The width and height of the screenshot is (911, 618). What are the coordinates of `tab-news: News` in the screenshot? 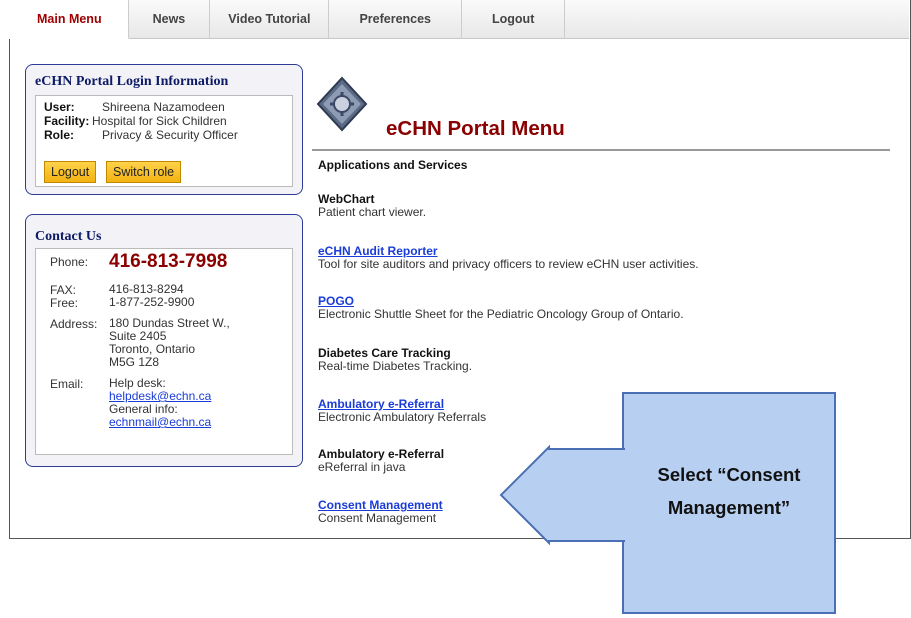 It's located at (169, 19).